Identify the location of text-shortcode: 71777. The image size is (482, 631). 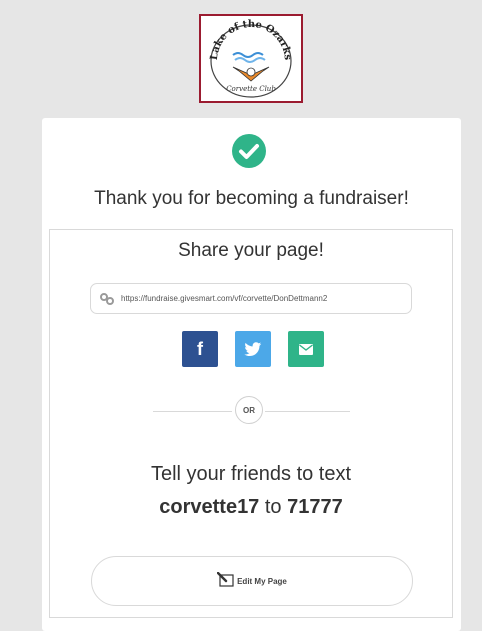
(315, 507).